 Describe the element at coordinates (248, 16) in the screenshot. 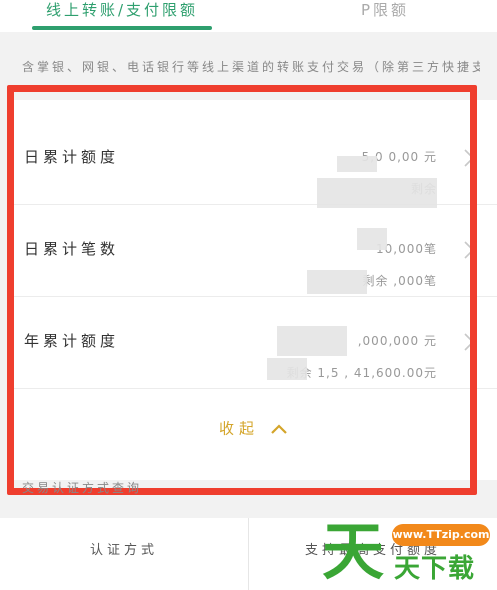

I see `tab-bar: 线上转账/支付限额 P限额` at that location.